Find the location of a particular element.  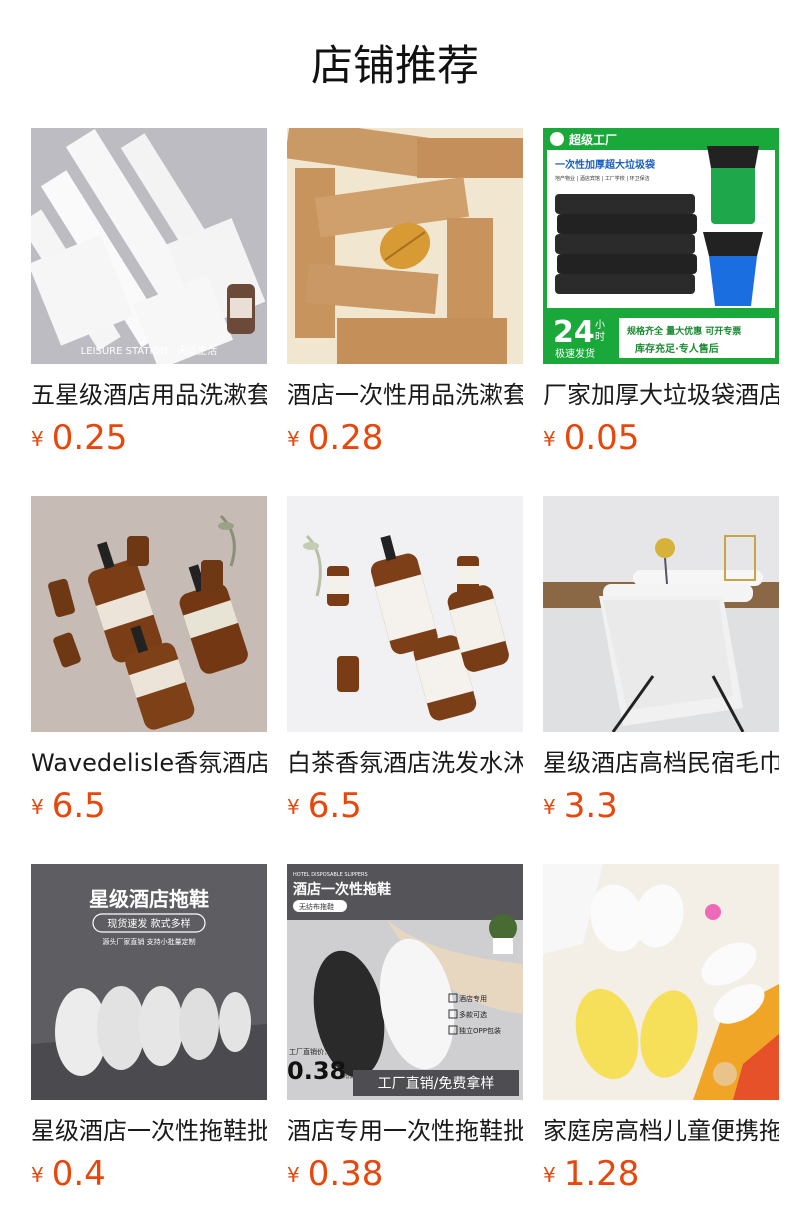

price-value: 0.38 is located at coordinates (345, 1174).